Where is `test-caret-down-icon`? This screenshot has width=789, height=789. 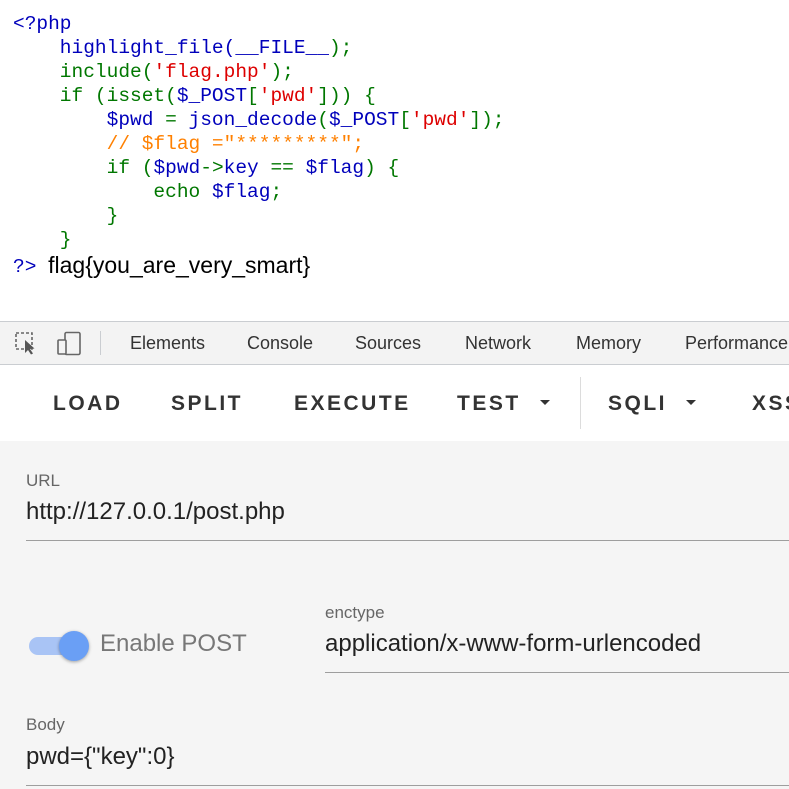 test-caret-down-icon is located at coordinates (545, 402).